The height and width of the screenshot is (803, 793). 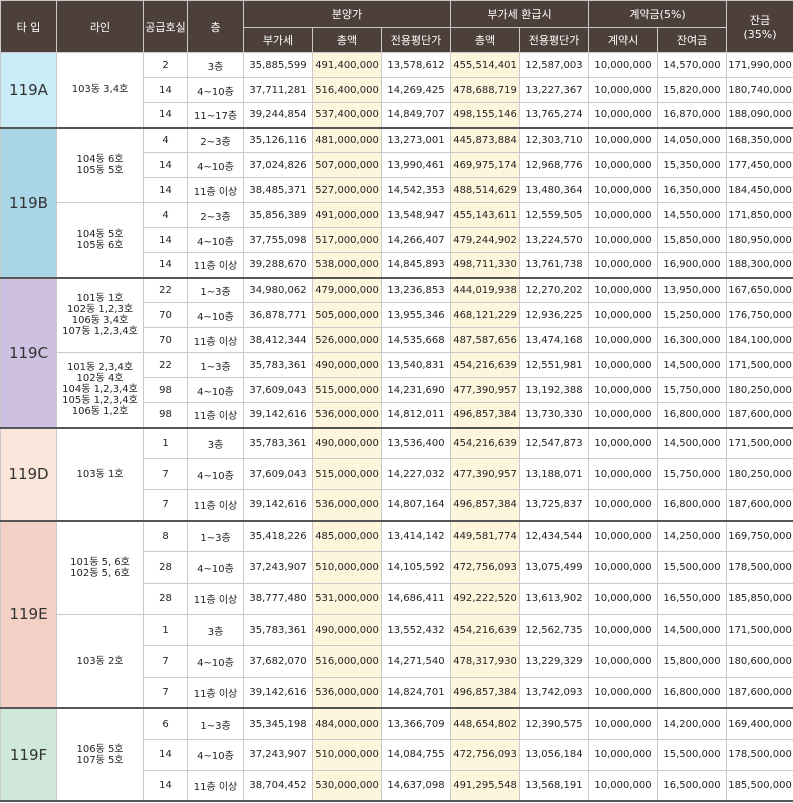 I want to click on type-cell: 119E, so click(x=28, y=615).